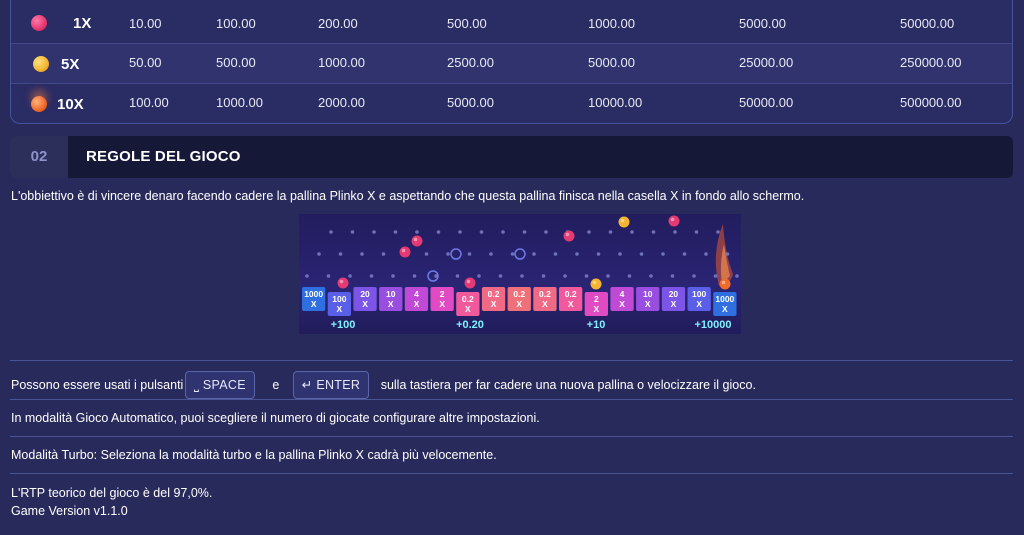 Image resolution: width=1024 pixels, height=535 pixels. What do you see at coordinates (470, 325) in the screenshot?
I see `win-label: +0.20` at bounding box center [470, 325].